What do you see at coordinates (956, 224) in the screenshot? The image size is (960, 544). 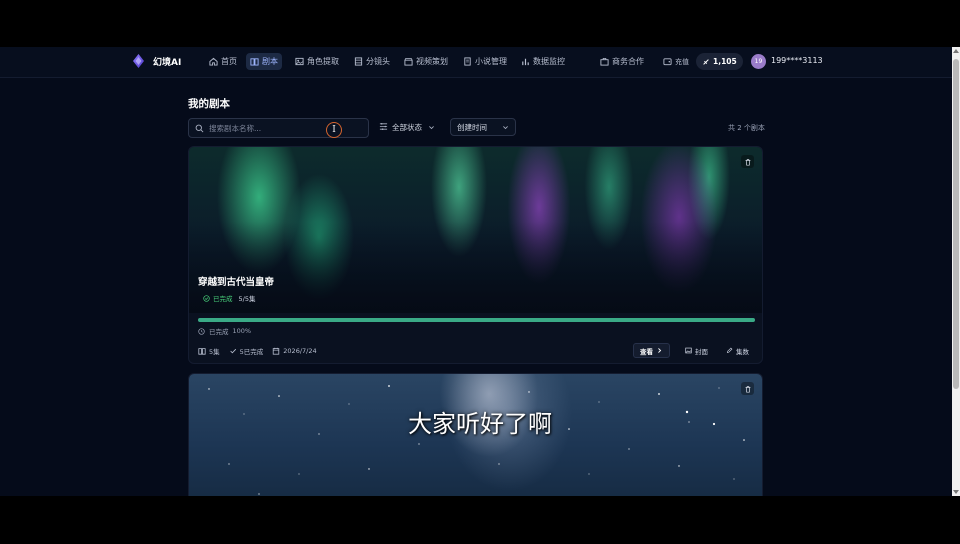 I see `scrollbar-thumb` at bounding box center [956, 224].